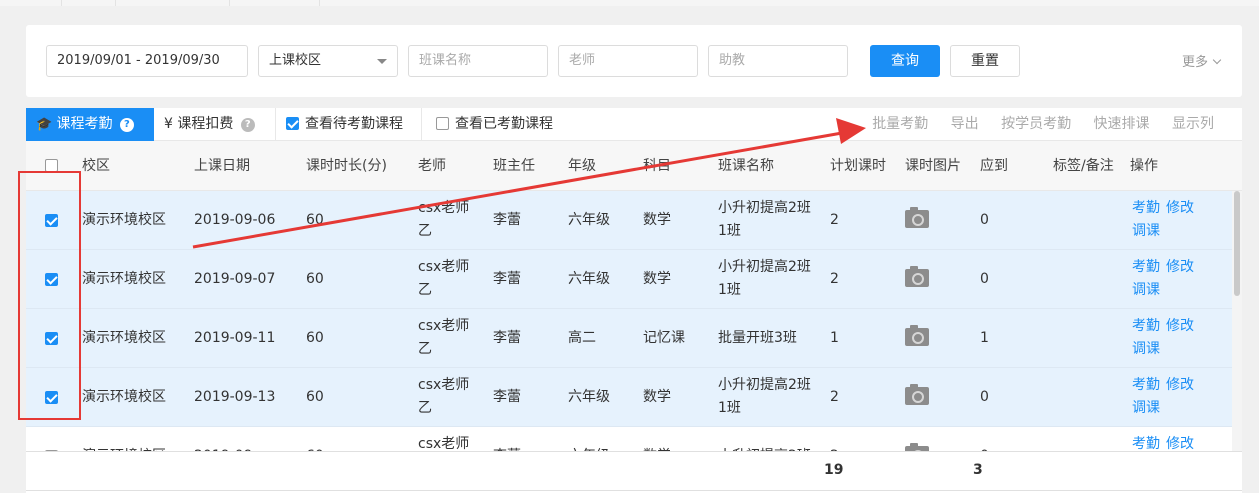 The height and width of the screenshot is (493, 1259). What do you see at coordinates (629, 3) in the screenshot?
I see `top-tab-strip` at bounding box center [629, 3].